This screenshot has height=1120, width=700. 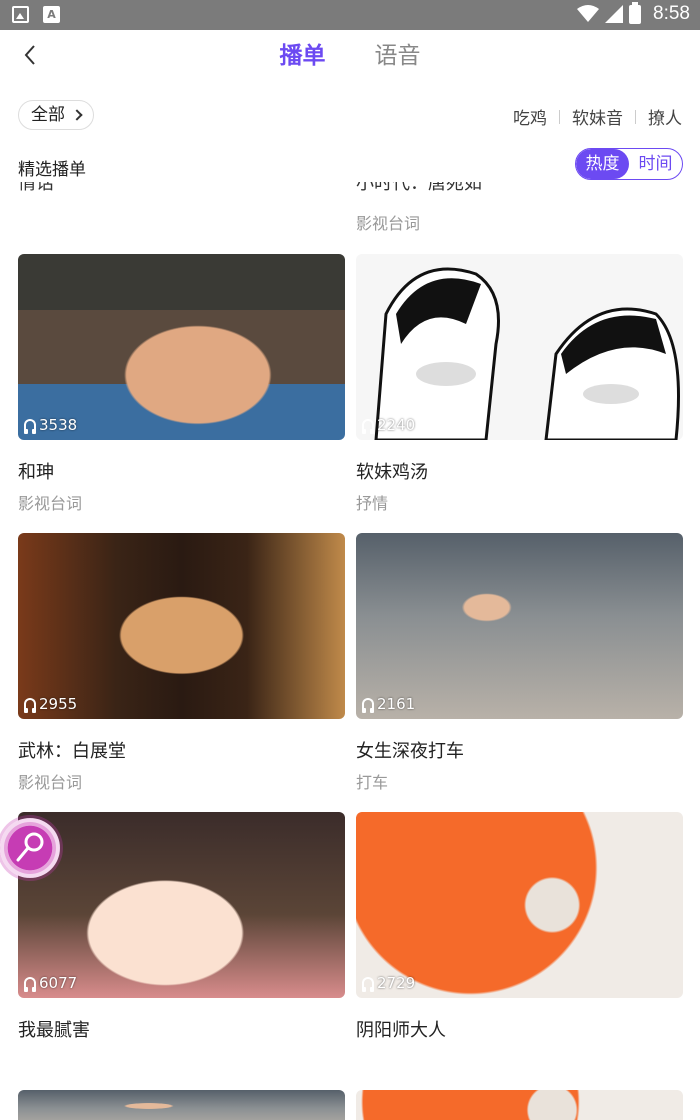 What do you see at coordinates (48, 115) in the screenshot?
I see `all-filter-label: 全部` at bounding box center [48, 115].